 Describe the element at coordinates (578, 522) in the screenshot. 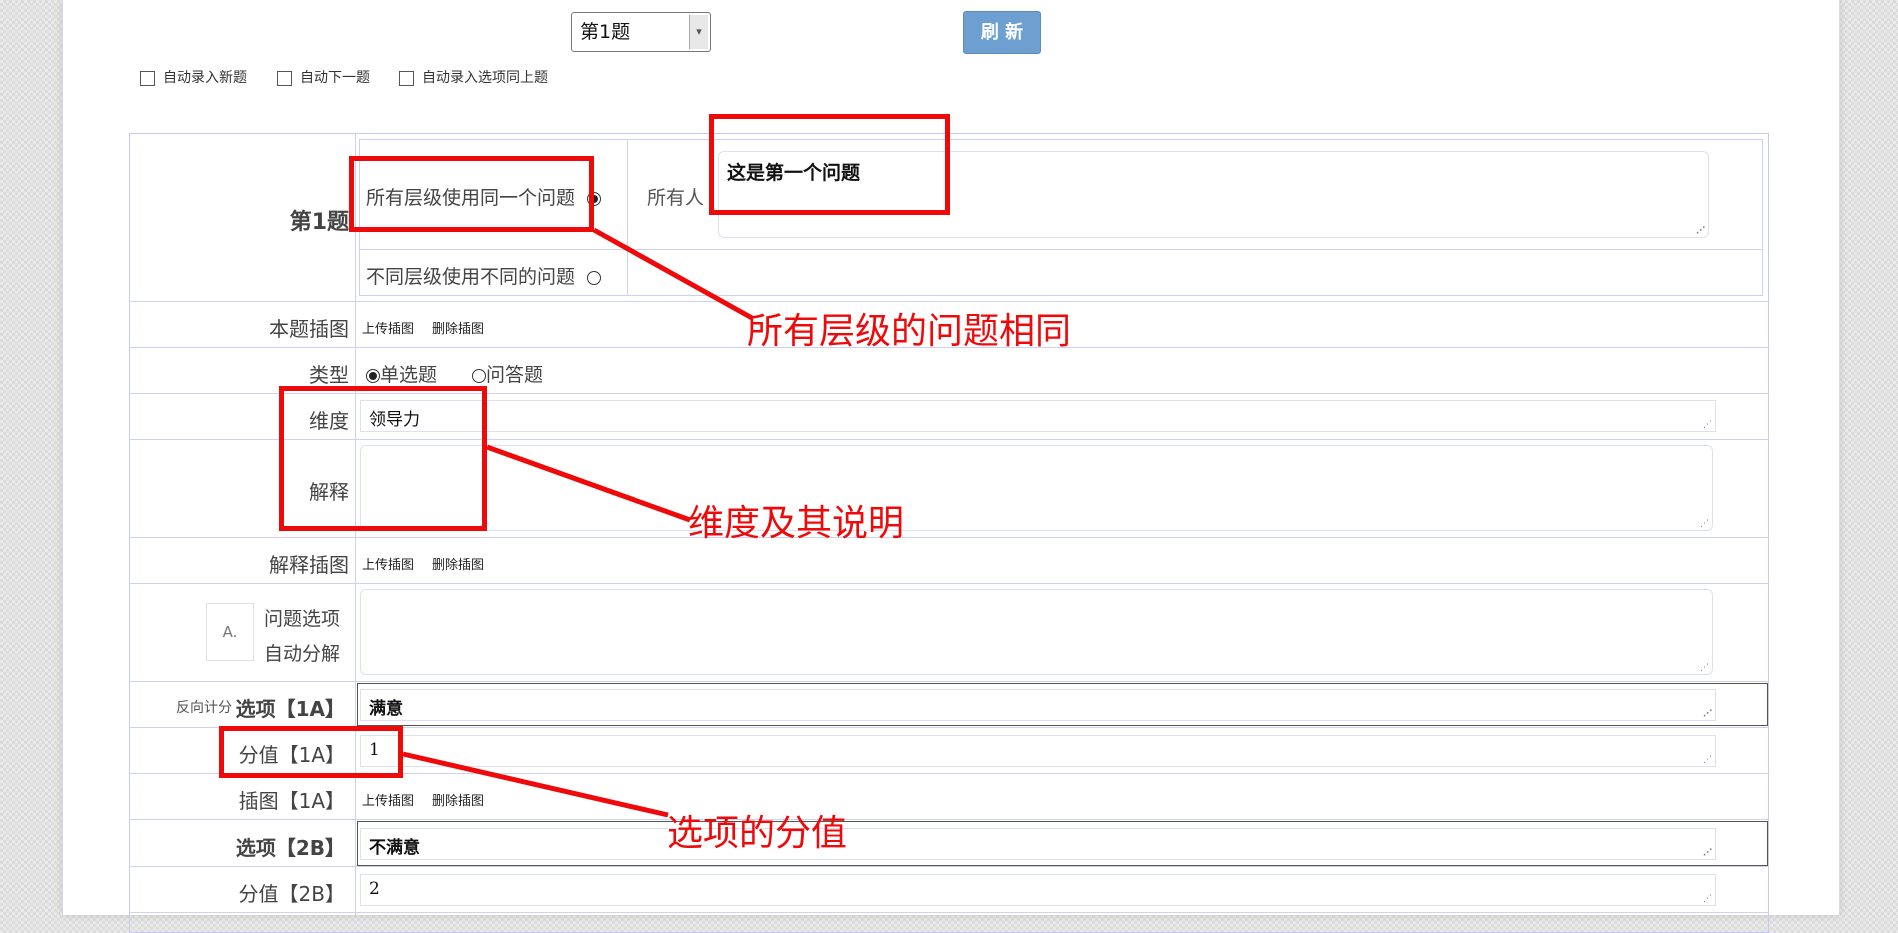

I see `annotation-arrows` at that location.